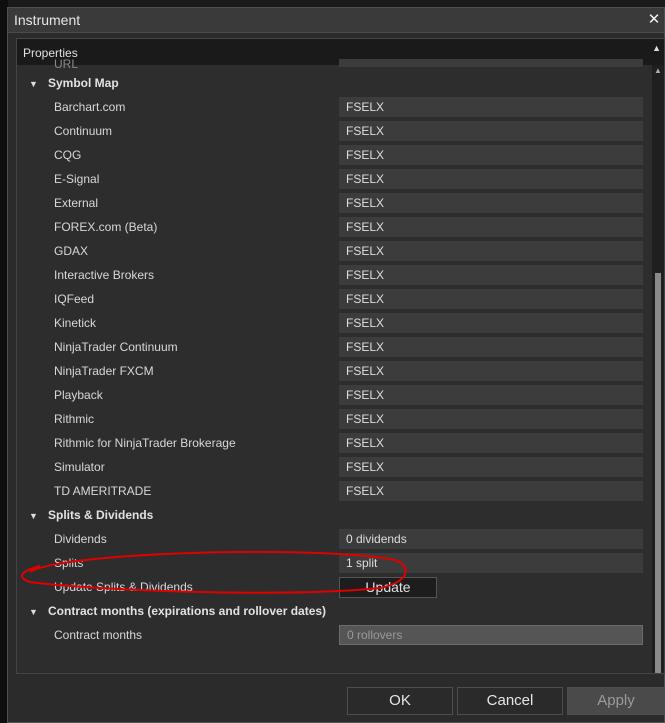  Describe the element at coordinates (116, 347) in the screenshot. I see `property-label: NinjaTrader Continuum` at that location.